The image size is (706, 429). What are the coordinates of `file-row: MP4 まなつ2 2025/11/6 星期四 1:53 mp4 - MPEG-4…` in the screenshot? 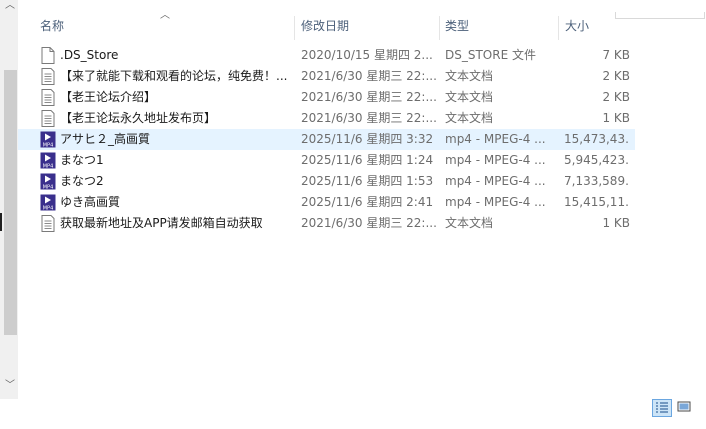 It's located at (326, 181).